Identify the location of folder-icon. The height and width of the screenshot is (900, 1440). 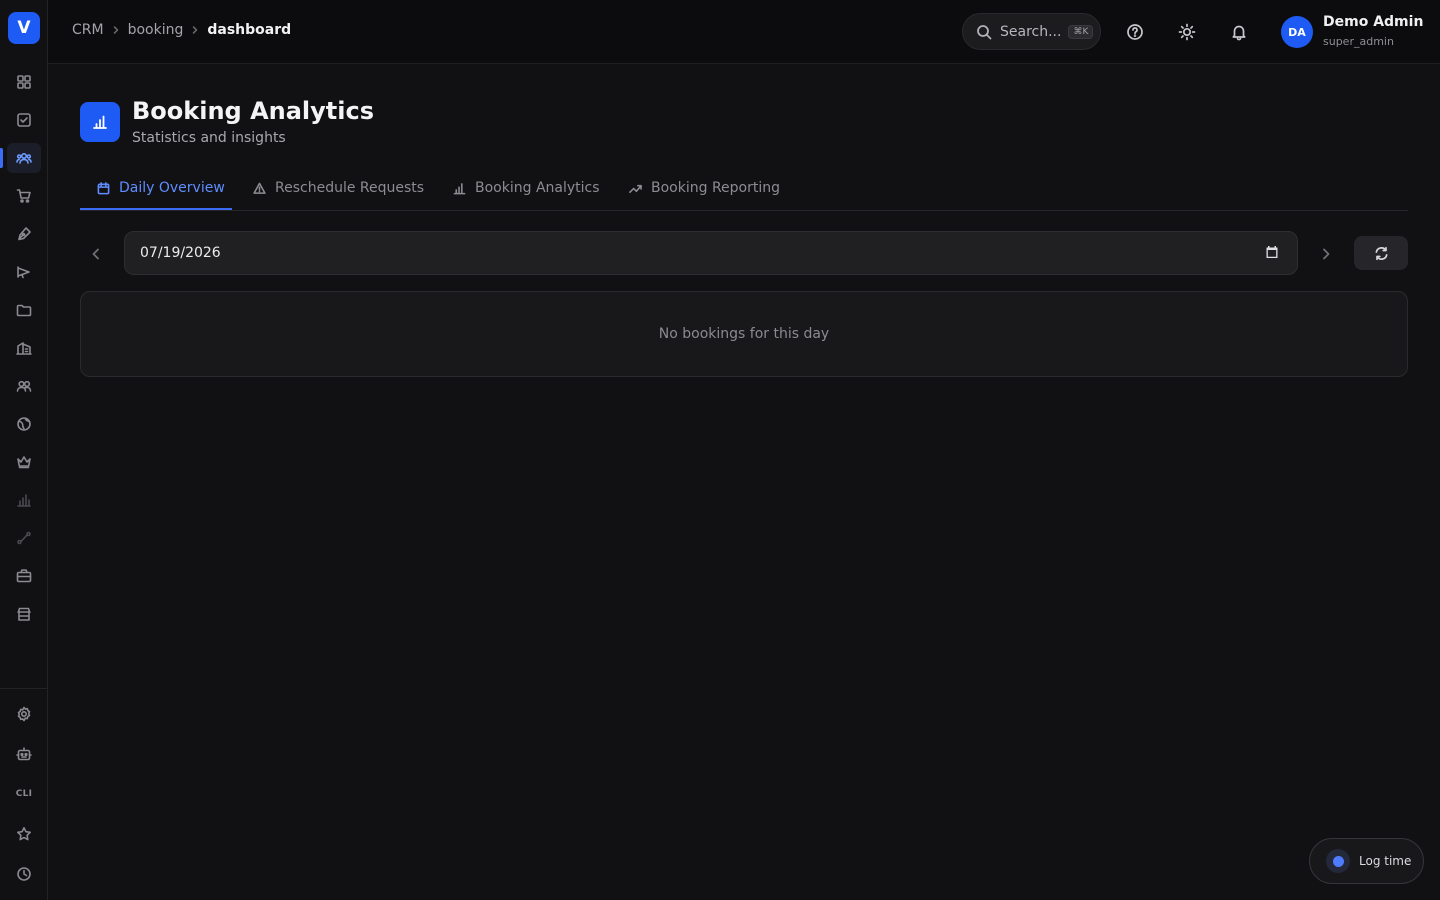
(24, 310).